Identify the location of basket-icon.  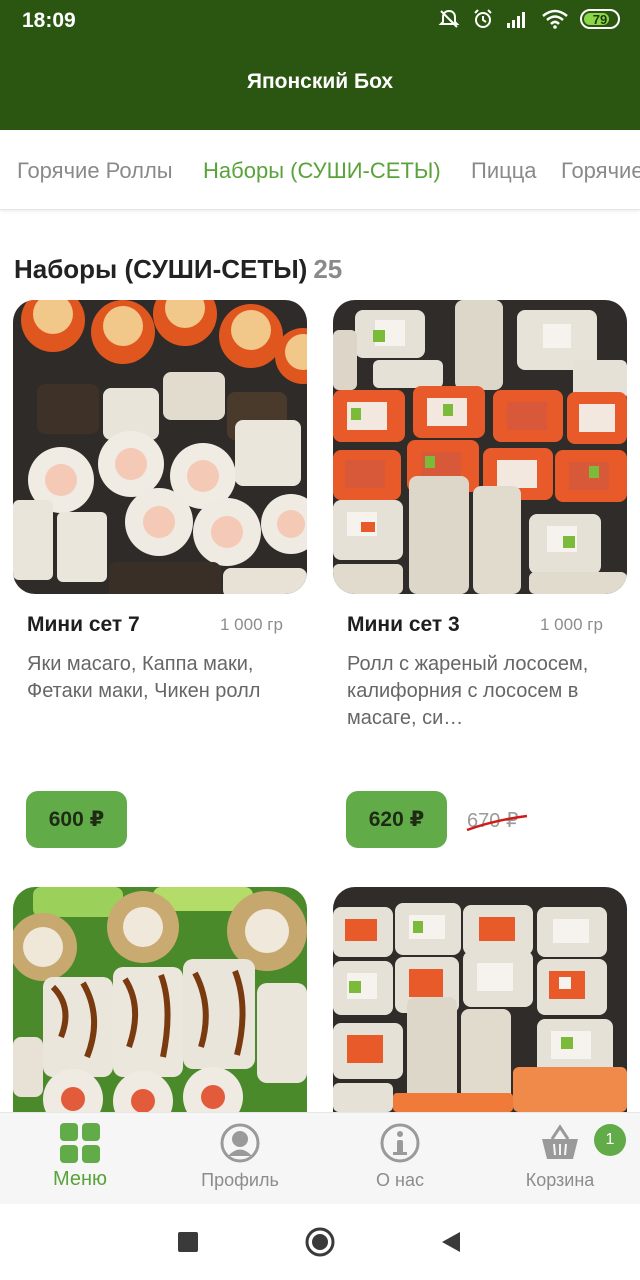
(560, 1141).